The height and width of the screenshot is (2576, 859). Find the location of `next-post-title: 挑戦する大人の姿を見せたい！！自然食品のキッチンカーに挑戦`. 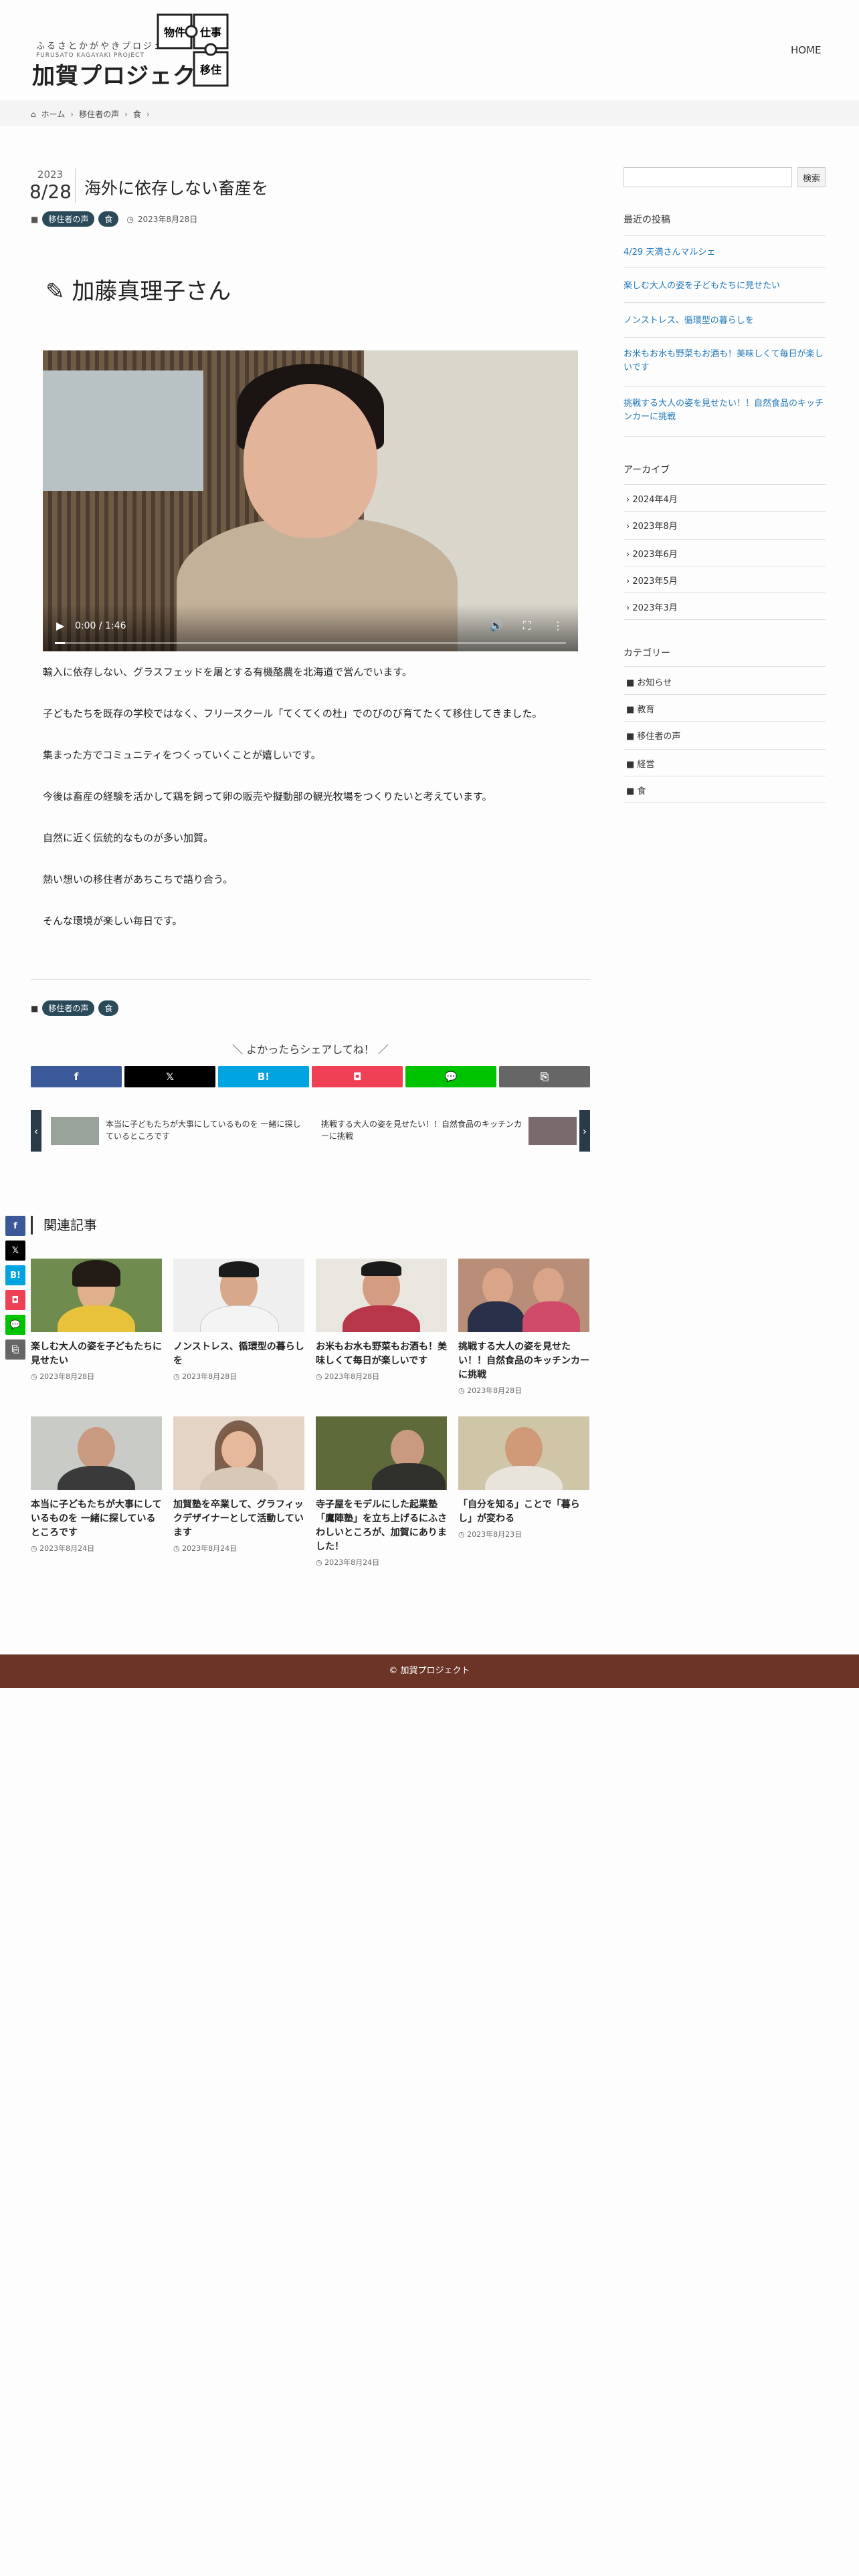

next-post-title: 挑戦する大人の姿を見せたい！！自然食品のキッチンカーに挑戦 is located at coordinates (422, 1130).